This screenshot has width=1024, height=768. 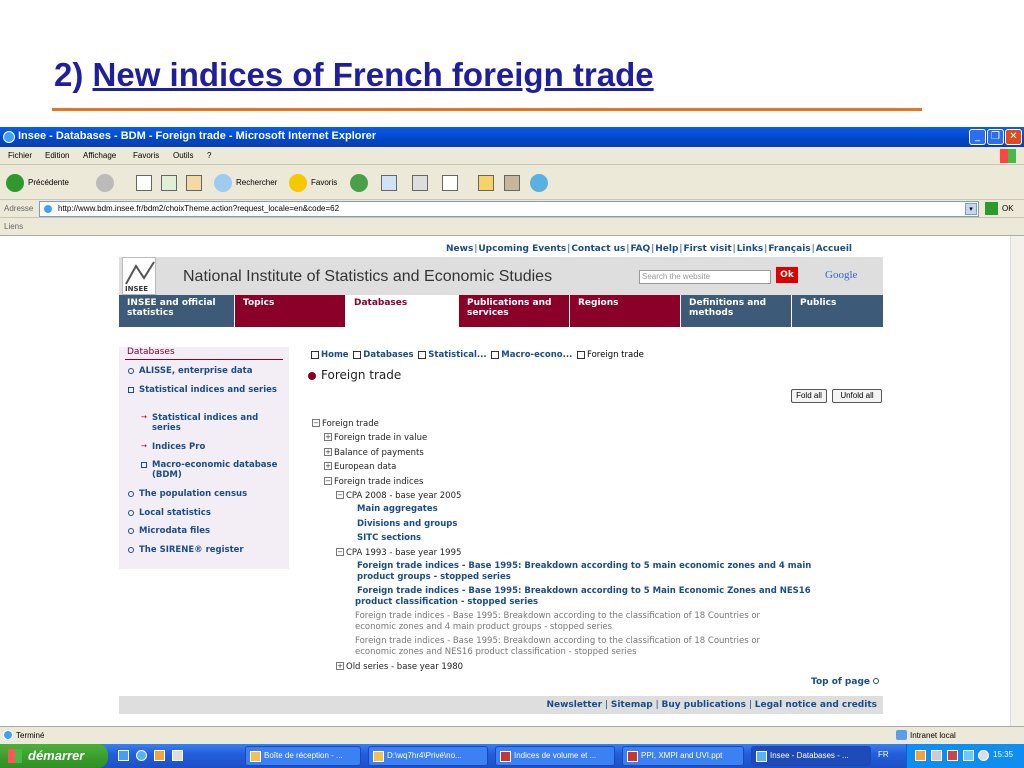 I want to click on leftnav-microdata-files: Microdata files, so click(x=211, y=531).